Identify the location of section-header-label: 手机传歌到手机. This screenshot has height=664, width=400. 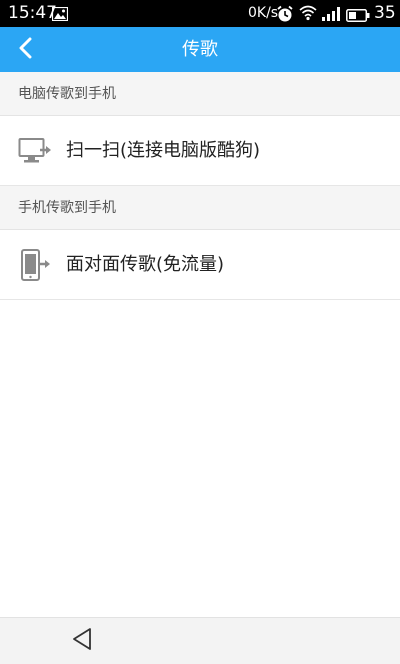
(67, 208).